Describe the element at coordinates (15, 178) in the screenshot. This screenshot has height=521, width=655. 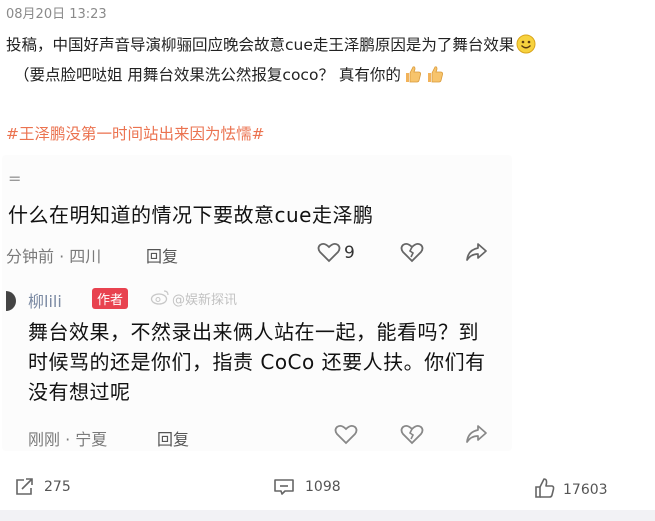
I see `header-menu-icon: =` at that location.